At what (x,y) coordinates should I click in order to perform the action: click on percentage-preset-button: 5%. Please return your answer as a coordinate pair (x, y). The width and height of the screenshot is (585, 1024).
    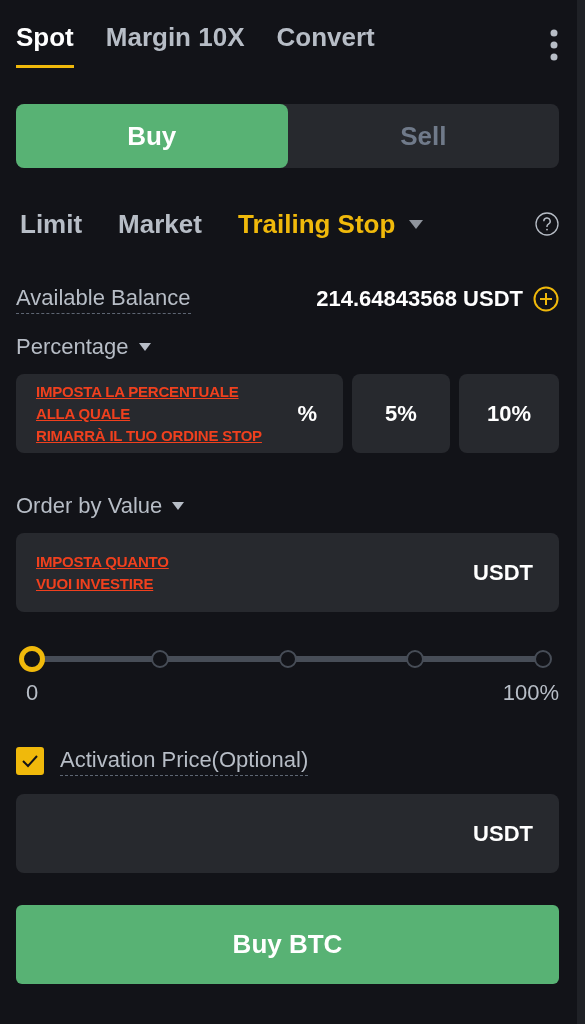
    Looking at the image, I should click on (401, 413).